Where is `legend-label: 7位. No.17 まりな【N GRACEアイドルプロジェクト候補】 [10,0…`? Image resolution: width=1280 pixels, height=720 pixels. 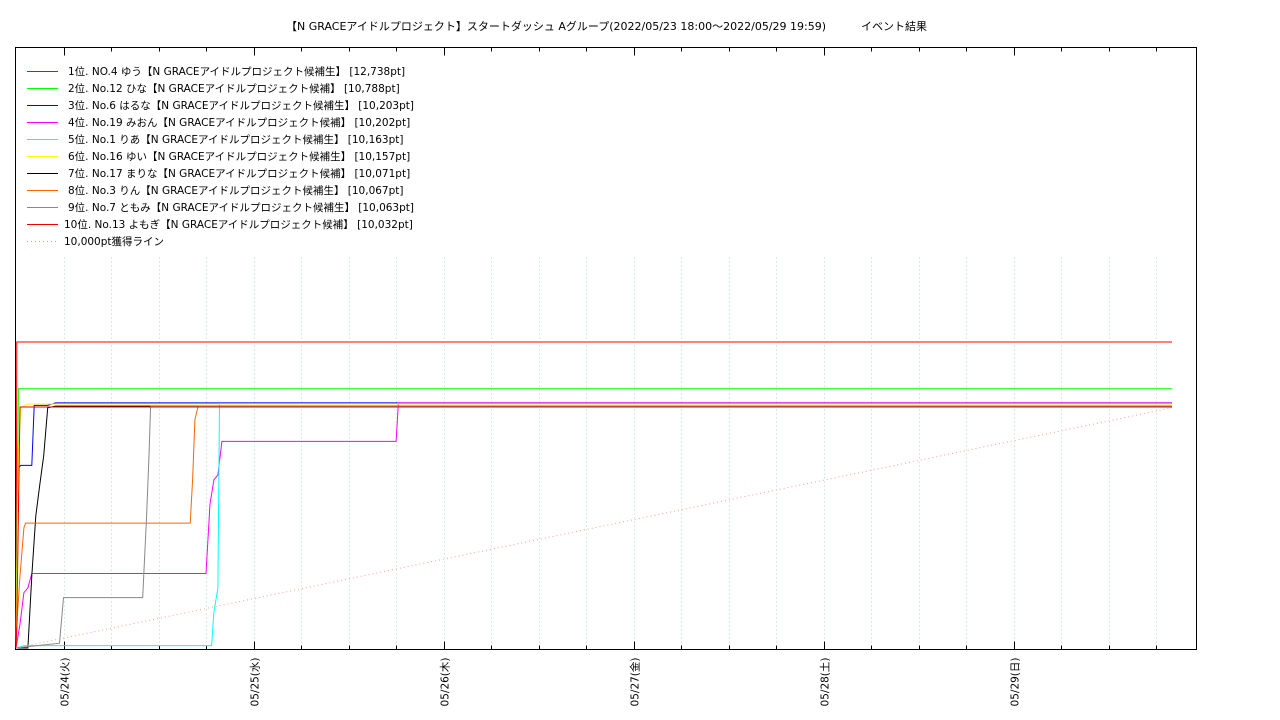 legend-label: 7位. No.17 まりな【N GRACEアイドルプロジェクト候補】 [10,0… is located at coordinates (239, 173).